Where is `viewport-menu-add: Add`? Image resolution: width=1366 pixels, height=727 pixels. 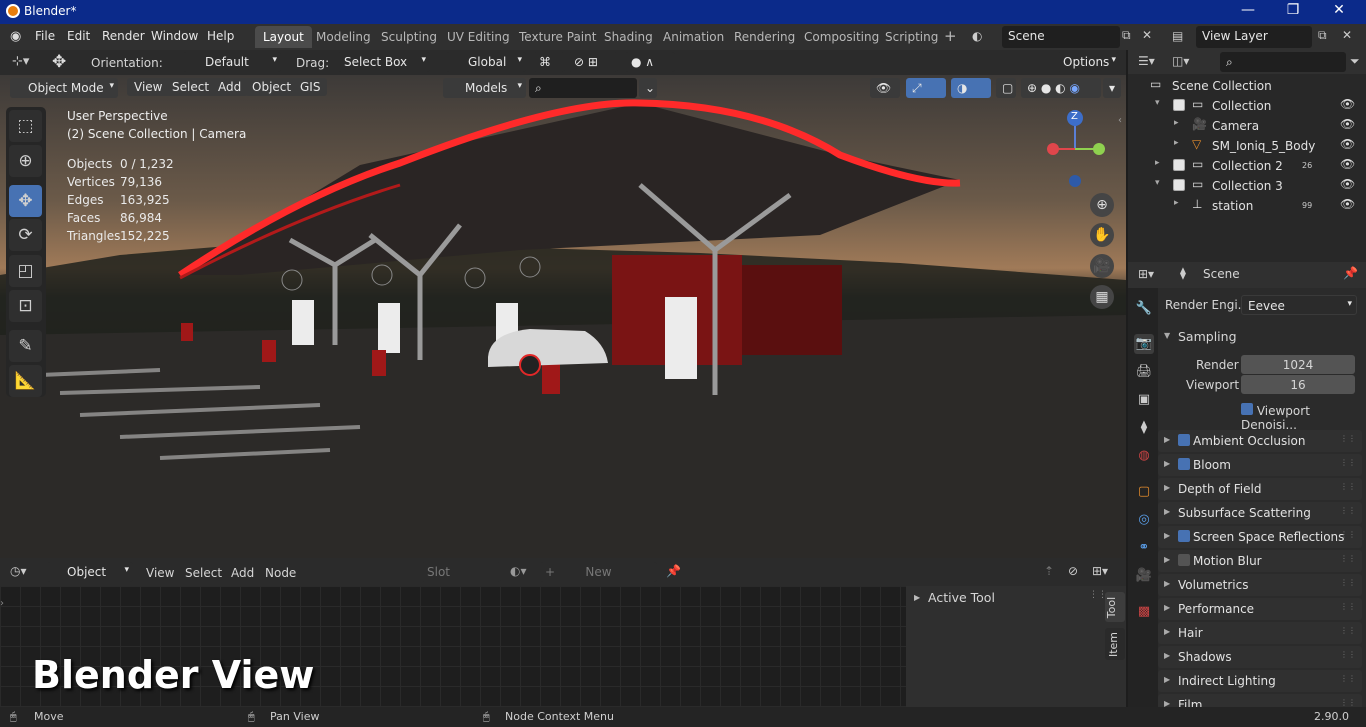 viewport-menu-add: Add is located at coordinates (230, 87).